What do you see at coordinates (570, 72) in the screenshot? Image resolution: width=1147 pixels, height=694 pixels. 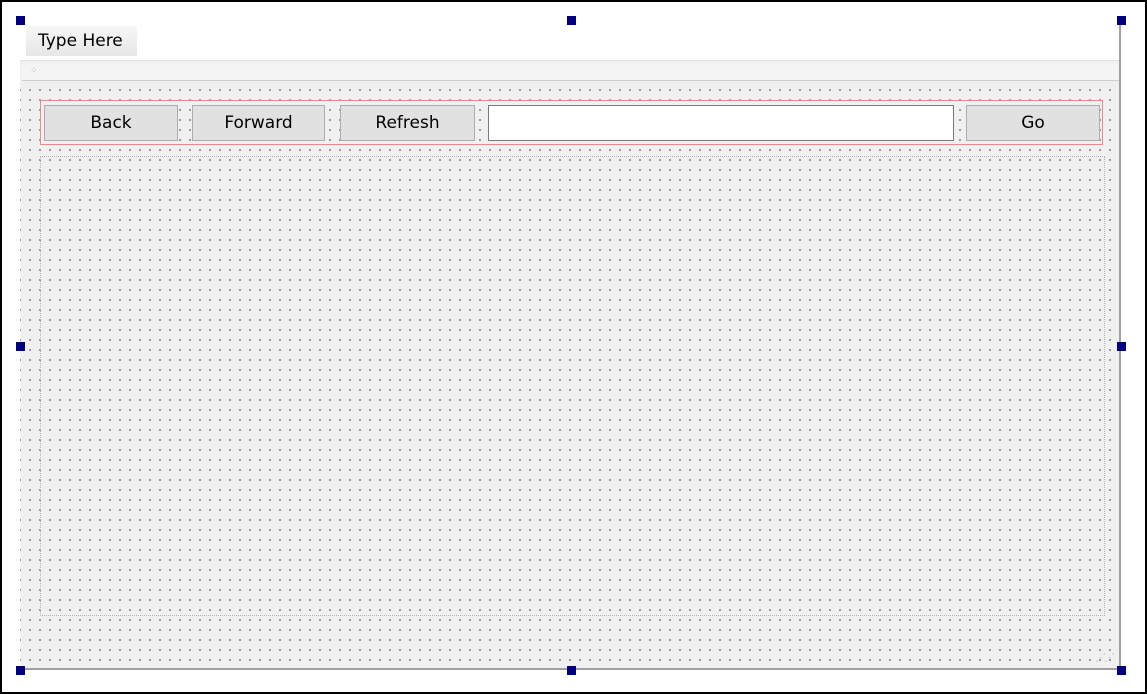 I see `toolbar-area: ⁘` at bounding box center [570, 72].